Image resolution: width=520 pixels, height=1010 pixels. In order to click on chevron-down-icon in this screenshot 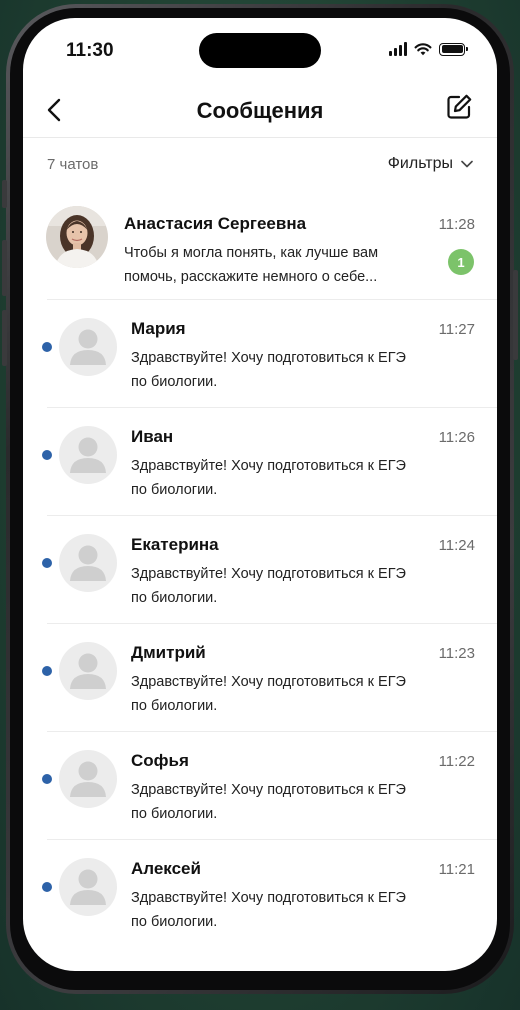, I will do `click(467, 164)`.